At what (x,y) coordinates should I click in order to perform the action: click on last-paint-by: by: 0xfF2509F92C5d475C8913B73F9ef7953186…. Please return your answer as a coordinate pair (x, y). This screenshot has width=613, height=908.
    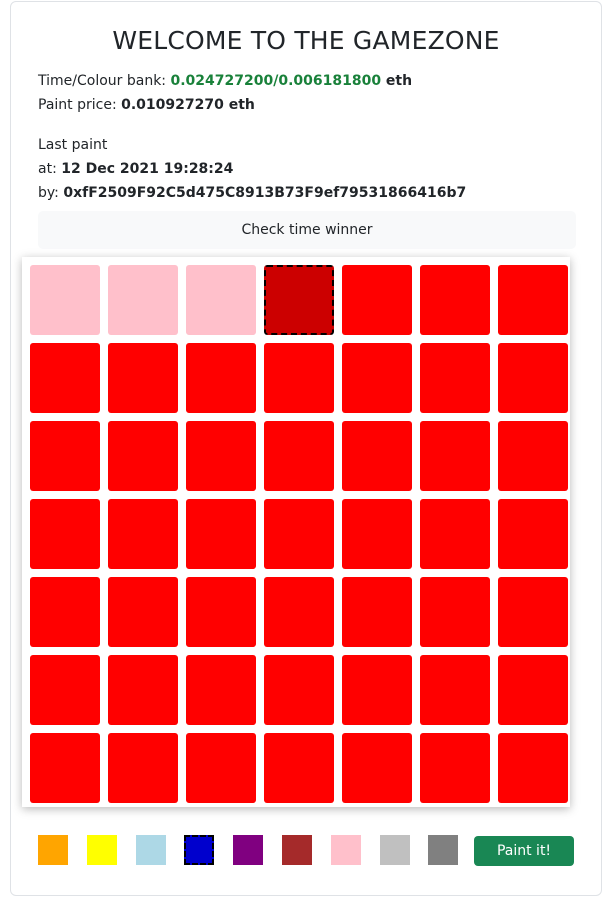
    Looking at the image, I should click on (252, 193).